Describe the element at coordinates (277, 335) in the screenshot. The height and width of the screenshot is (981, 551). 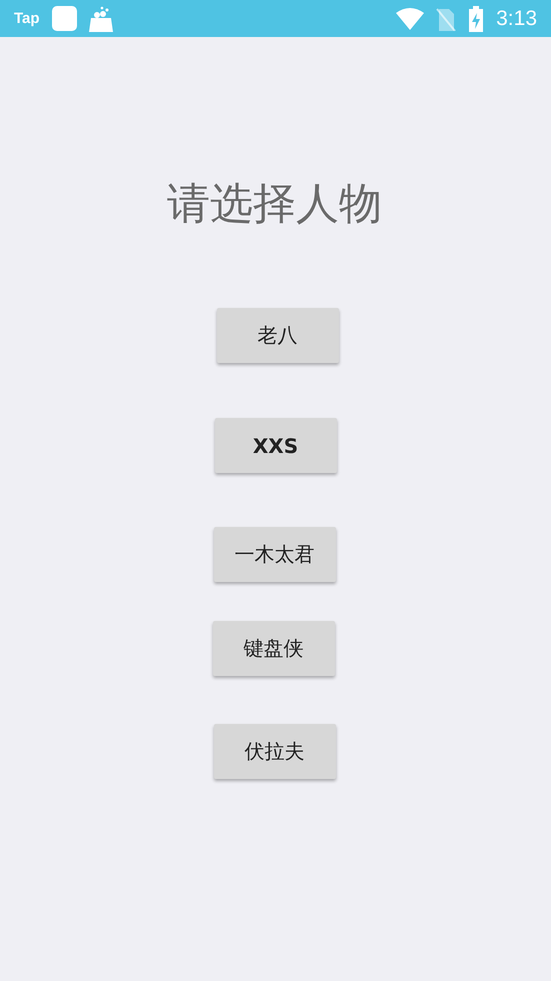
I see `character-button: 老八` at that location.